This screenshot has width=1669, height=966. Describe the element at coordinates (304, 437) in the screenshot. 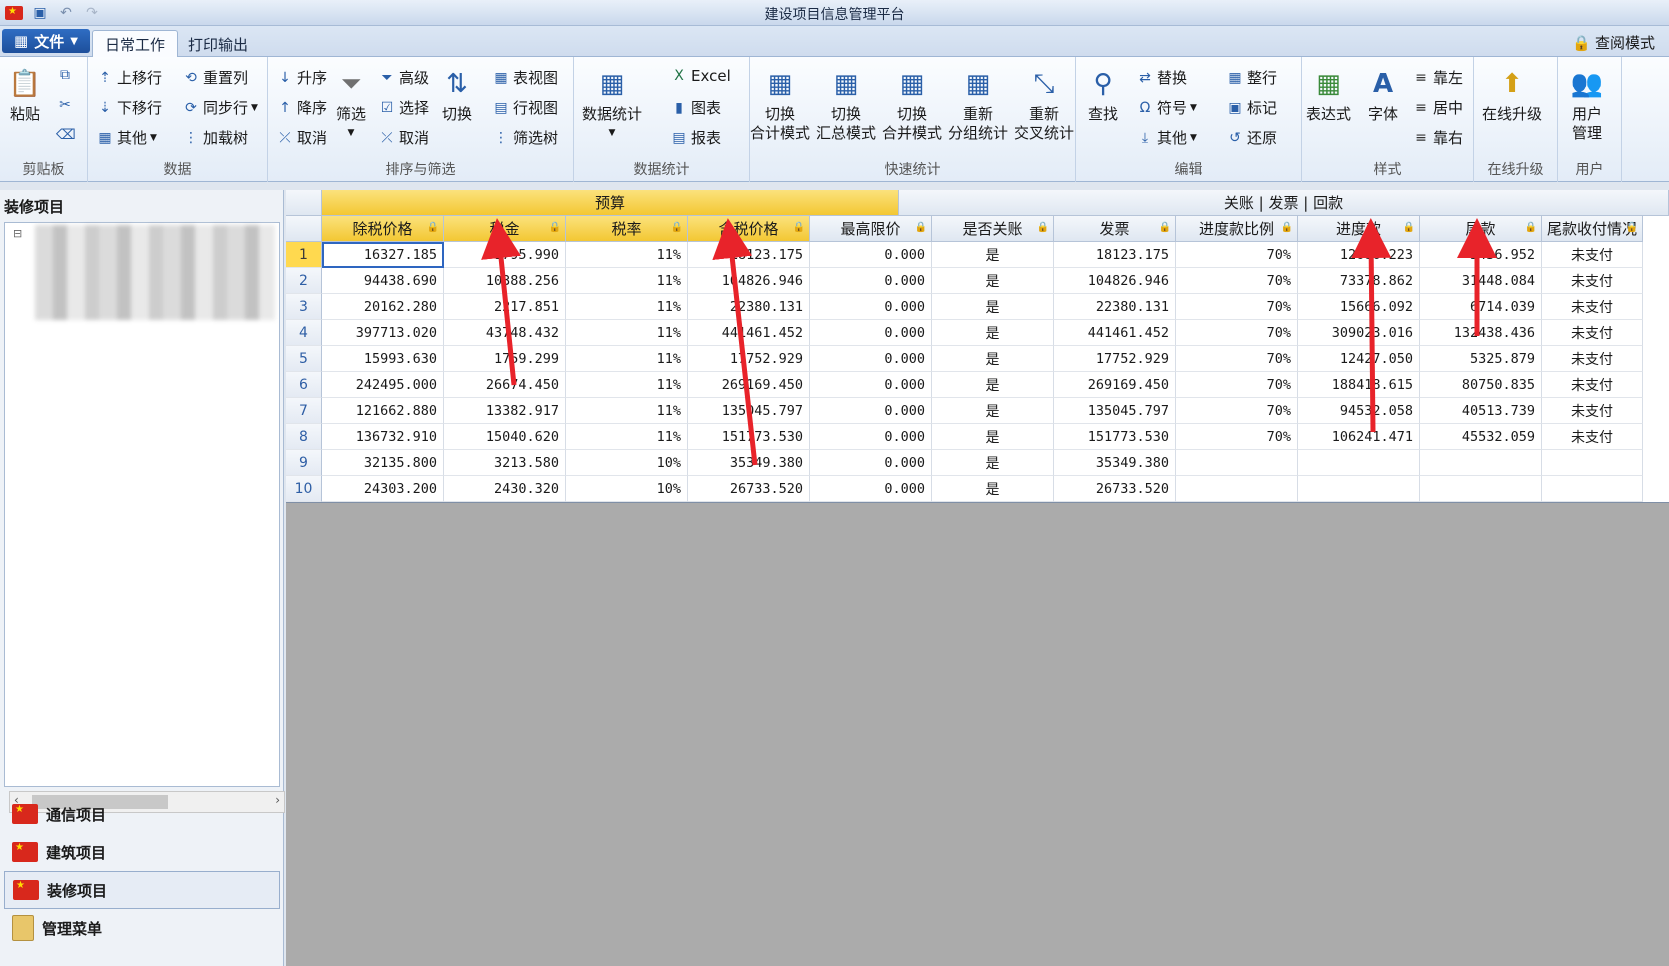

I see `row-number: 8` at that location.